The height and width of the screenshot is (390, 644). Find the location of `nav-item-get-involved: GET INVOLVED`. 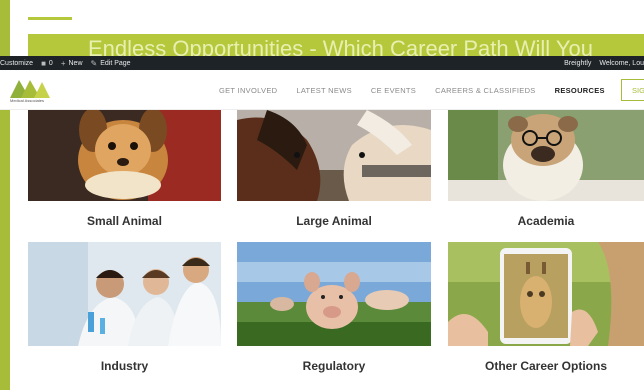

nav-item-get-involved: GET INVOLVED is located at coordinates (248, 90).